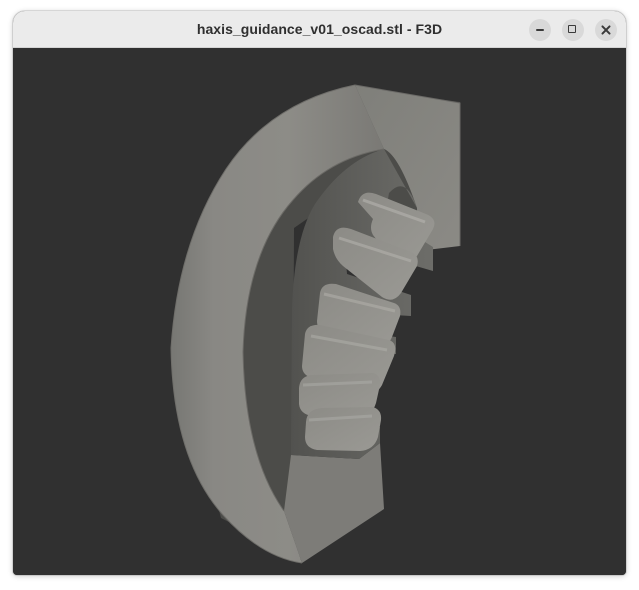 The width and height of the screenshot is (639, 590). I want to click on maximize-icon, so click(572, 29).